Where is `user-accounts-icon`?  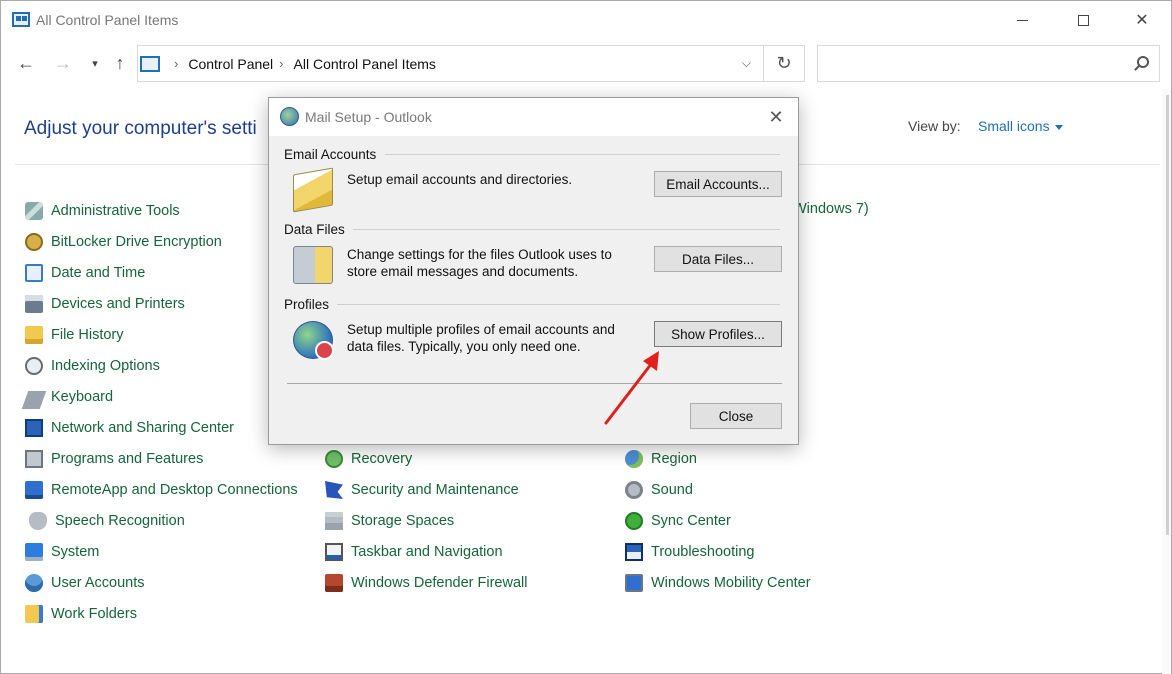
user-accounts-icon is located at coordinates (34, 583).